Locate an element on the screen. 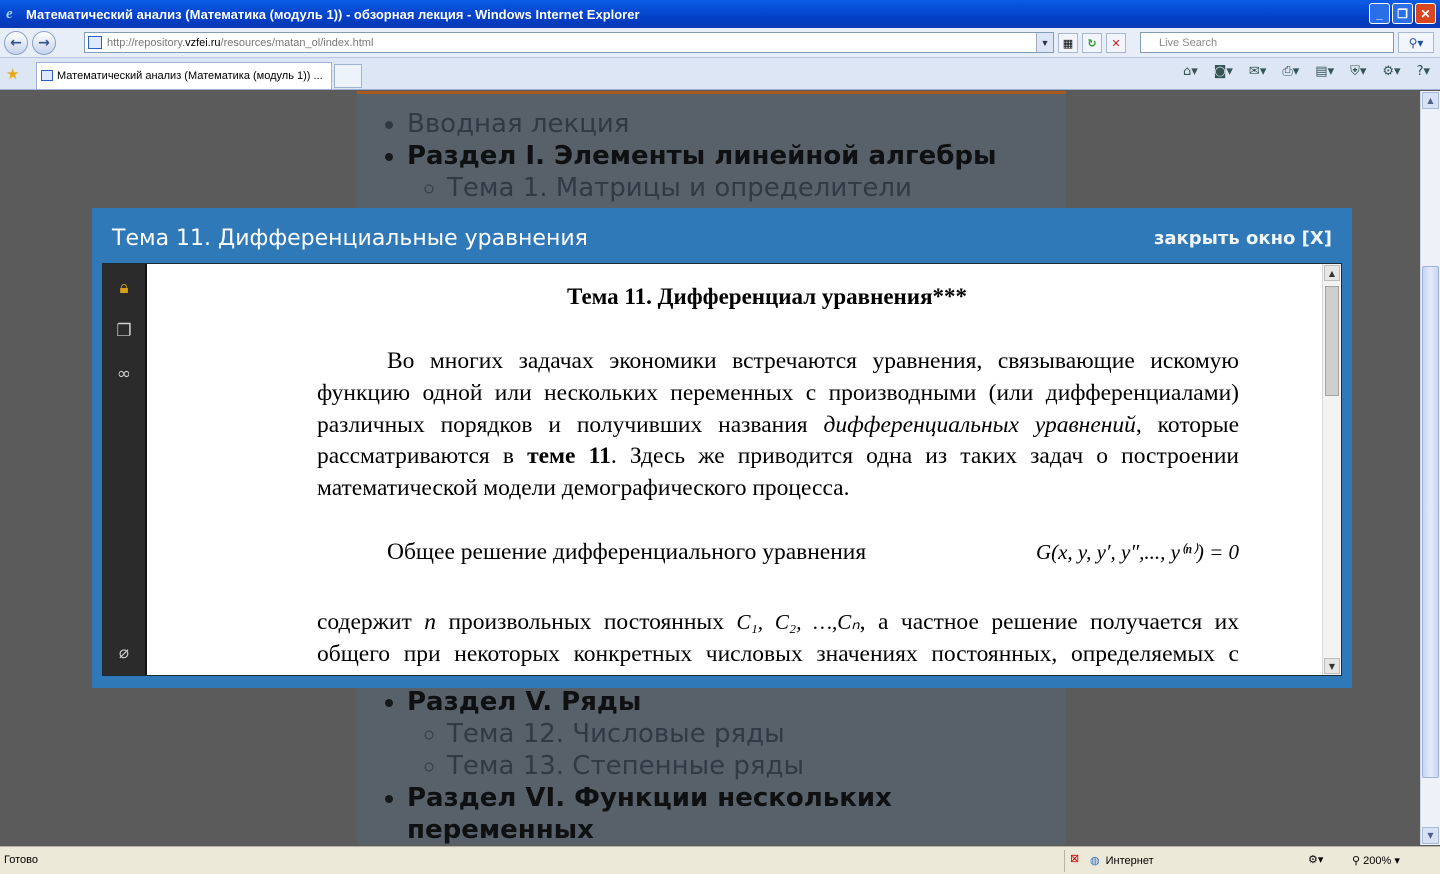  zone-indicator: ◍ Интернет is located at coordinates (1122, 861).